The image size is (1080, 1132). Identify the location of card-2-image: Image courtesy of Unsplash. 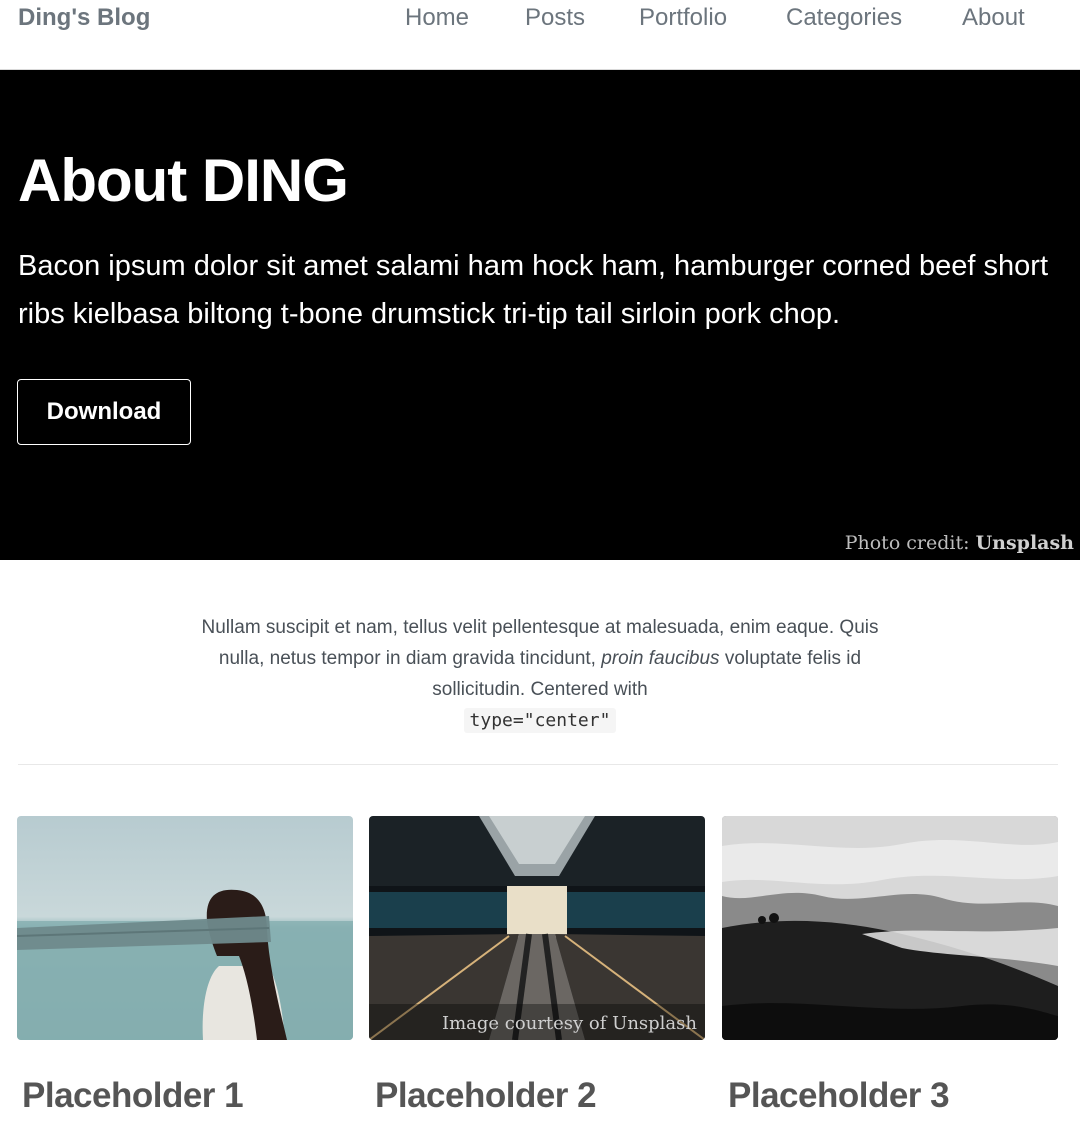
(537, 928).